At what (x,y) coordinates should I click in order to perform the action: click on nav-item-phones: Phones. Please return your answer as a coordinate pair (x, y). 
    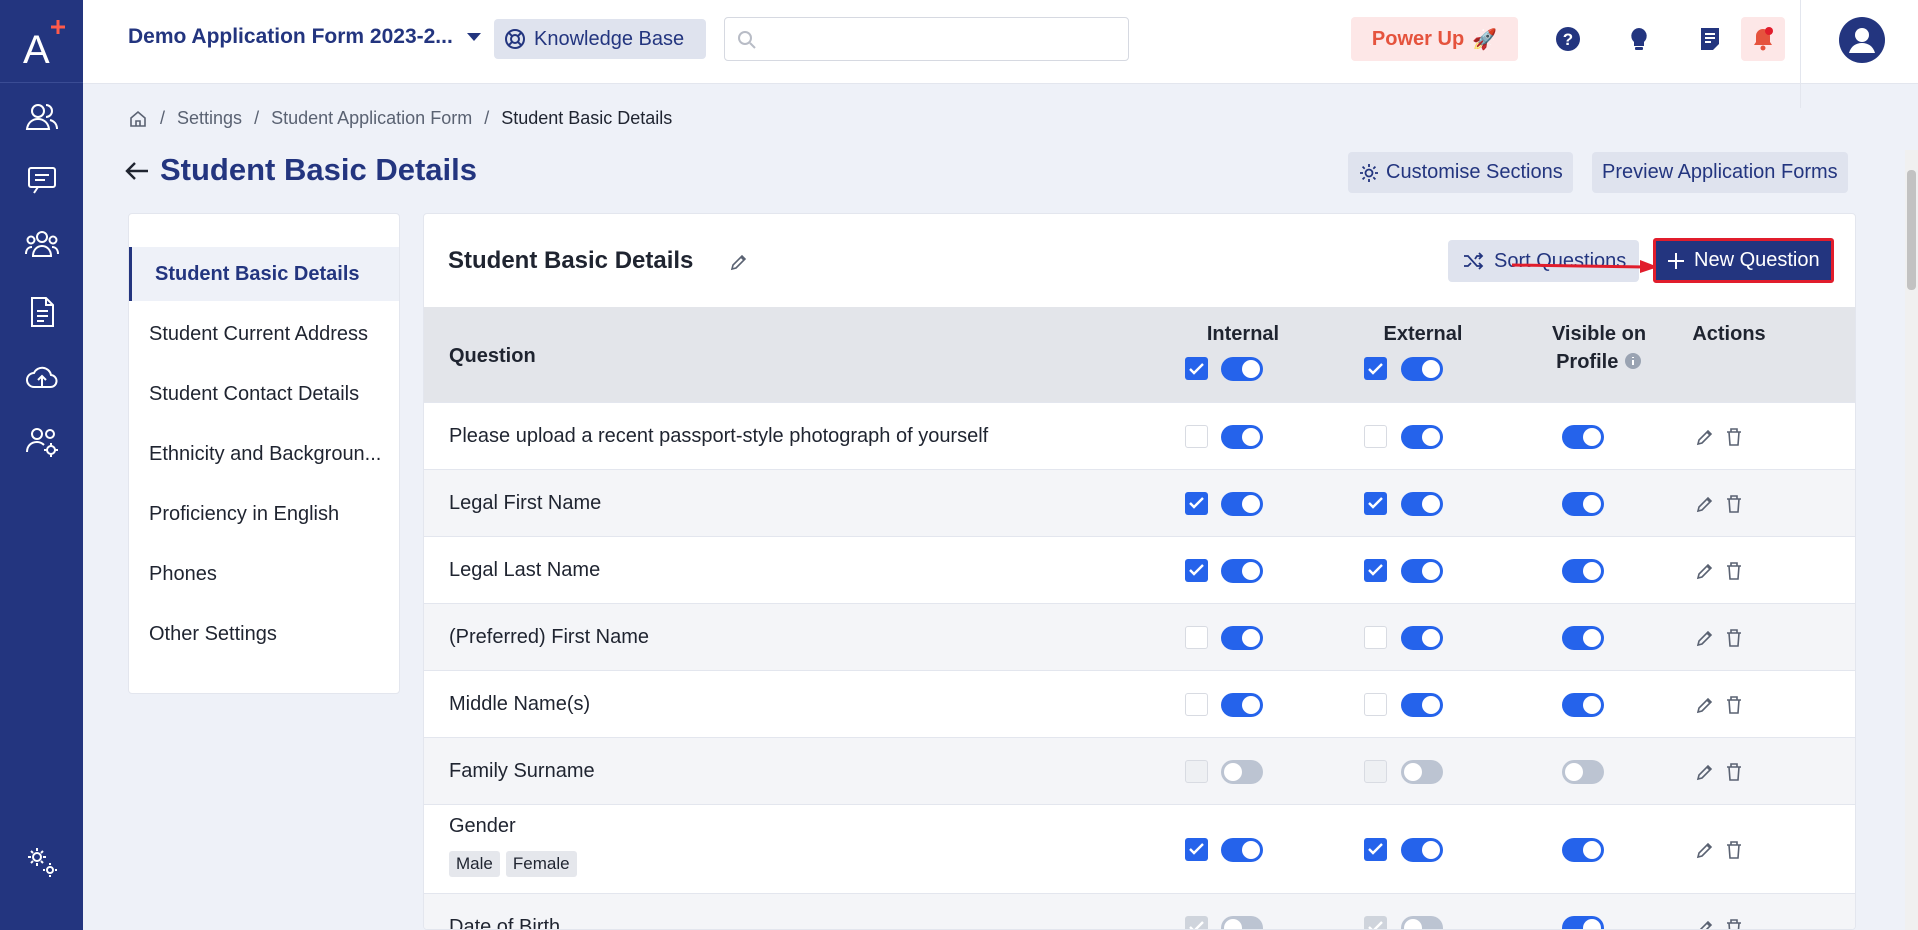
    Looking at the image, I should click on (264, 574).